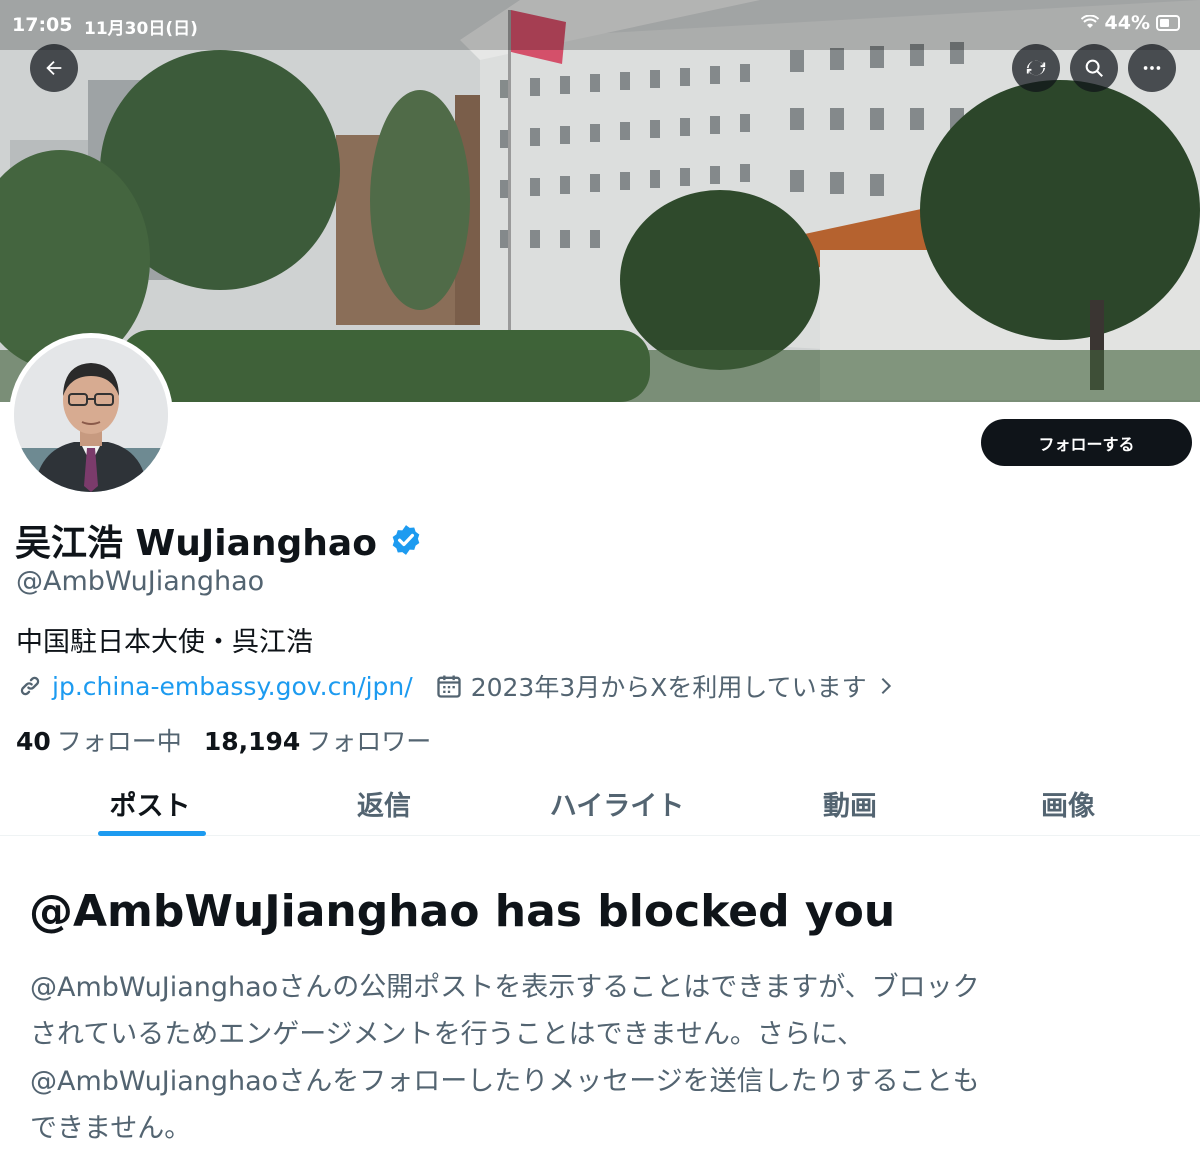  Describe the element at coordinates (1089, 23) in the screenshot. I see `wifi-icon` at that location.